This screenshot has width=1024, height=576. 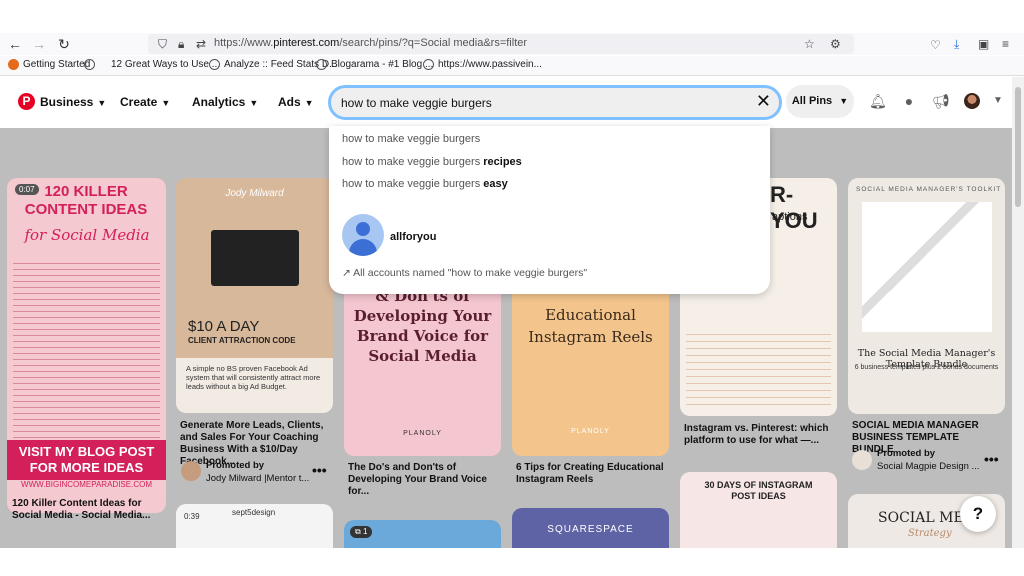 What do you see at coordinates (365, 531) in the screenshot?
I see `badge-count: 1` at bounding box center [365, 531].